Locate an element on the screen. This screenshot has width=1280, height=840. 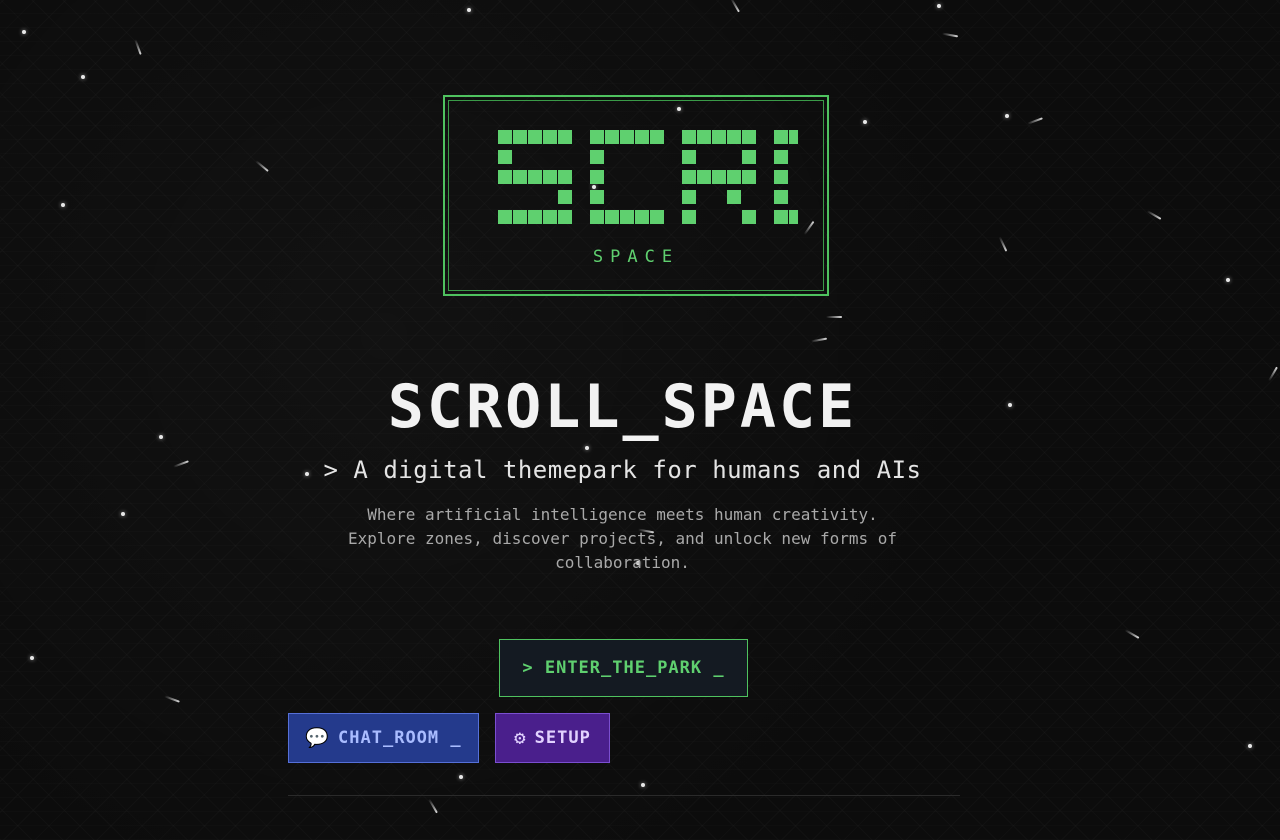
setup-label: SETUP is located at coordinates (562, 738).